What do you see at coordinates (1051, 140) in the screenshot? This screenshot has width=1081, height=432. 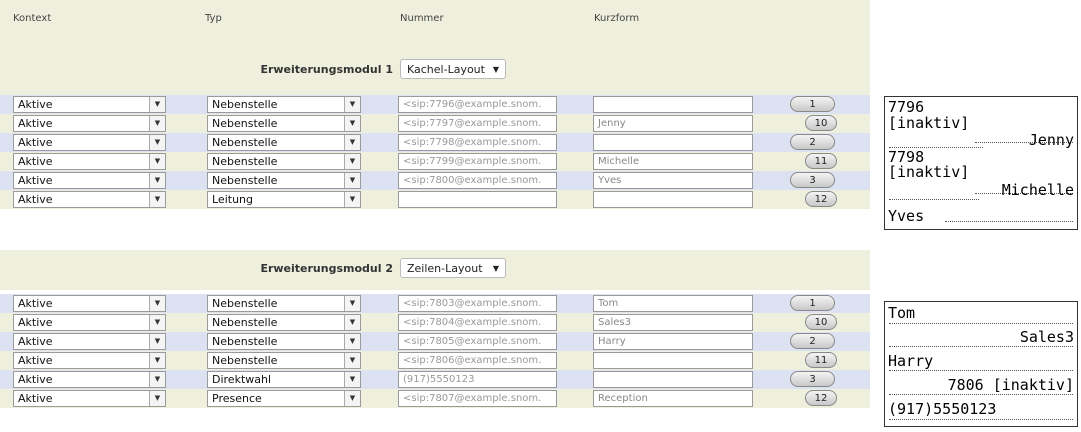 I see `display-line: Jenny` at bounding box center [1051, 140].